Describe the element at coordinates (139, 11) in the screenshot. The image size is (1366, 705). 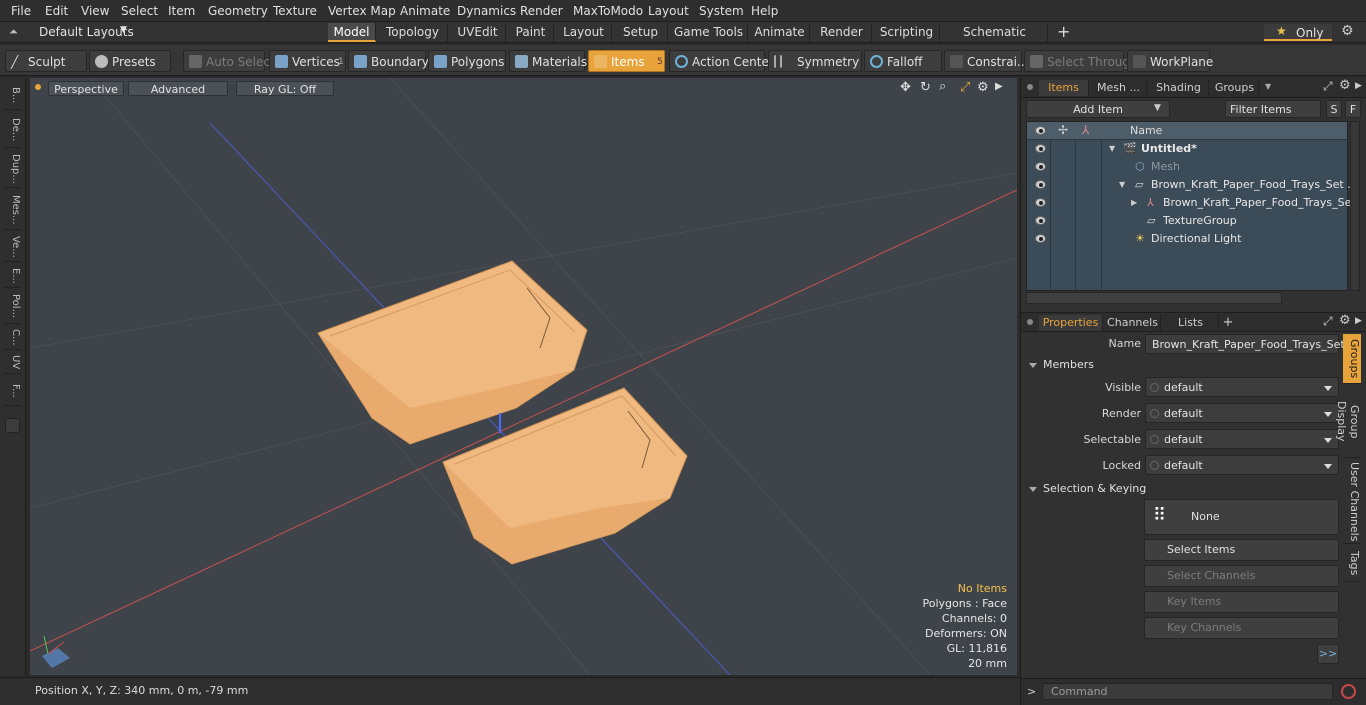
I see `menu-select: Select` at that location.